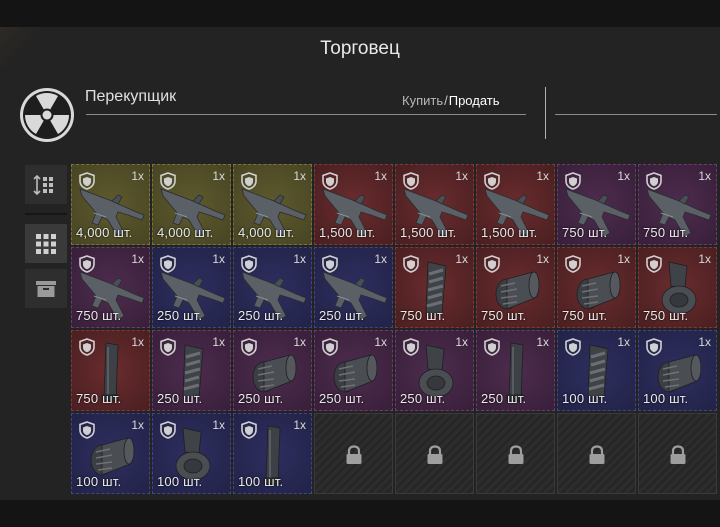 The image size is (720, 527). I want to click on bottom-bar, so click(360, 513).